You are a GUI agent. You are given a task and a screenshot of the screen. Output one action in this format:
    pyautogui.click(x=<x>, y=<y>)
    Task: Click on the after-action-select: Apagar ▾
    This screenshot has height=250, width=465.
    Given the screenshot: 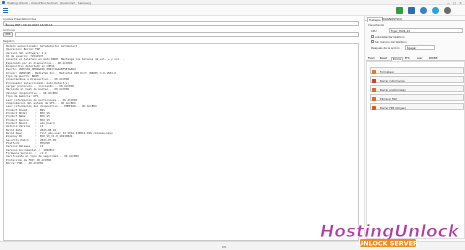 What is the action you would take?
    pyautogui.click(x=420, y=47)
    